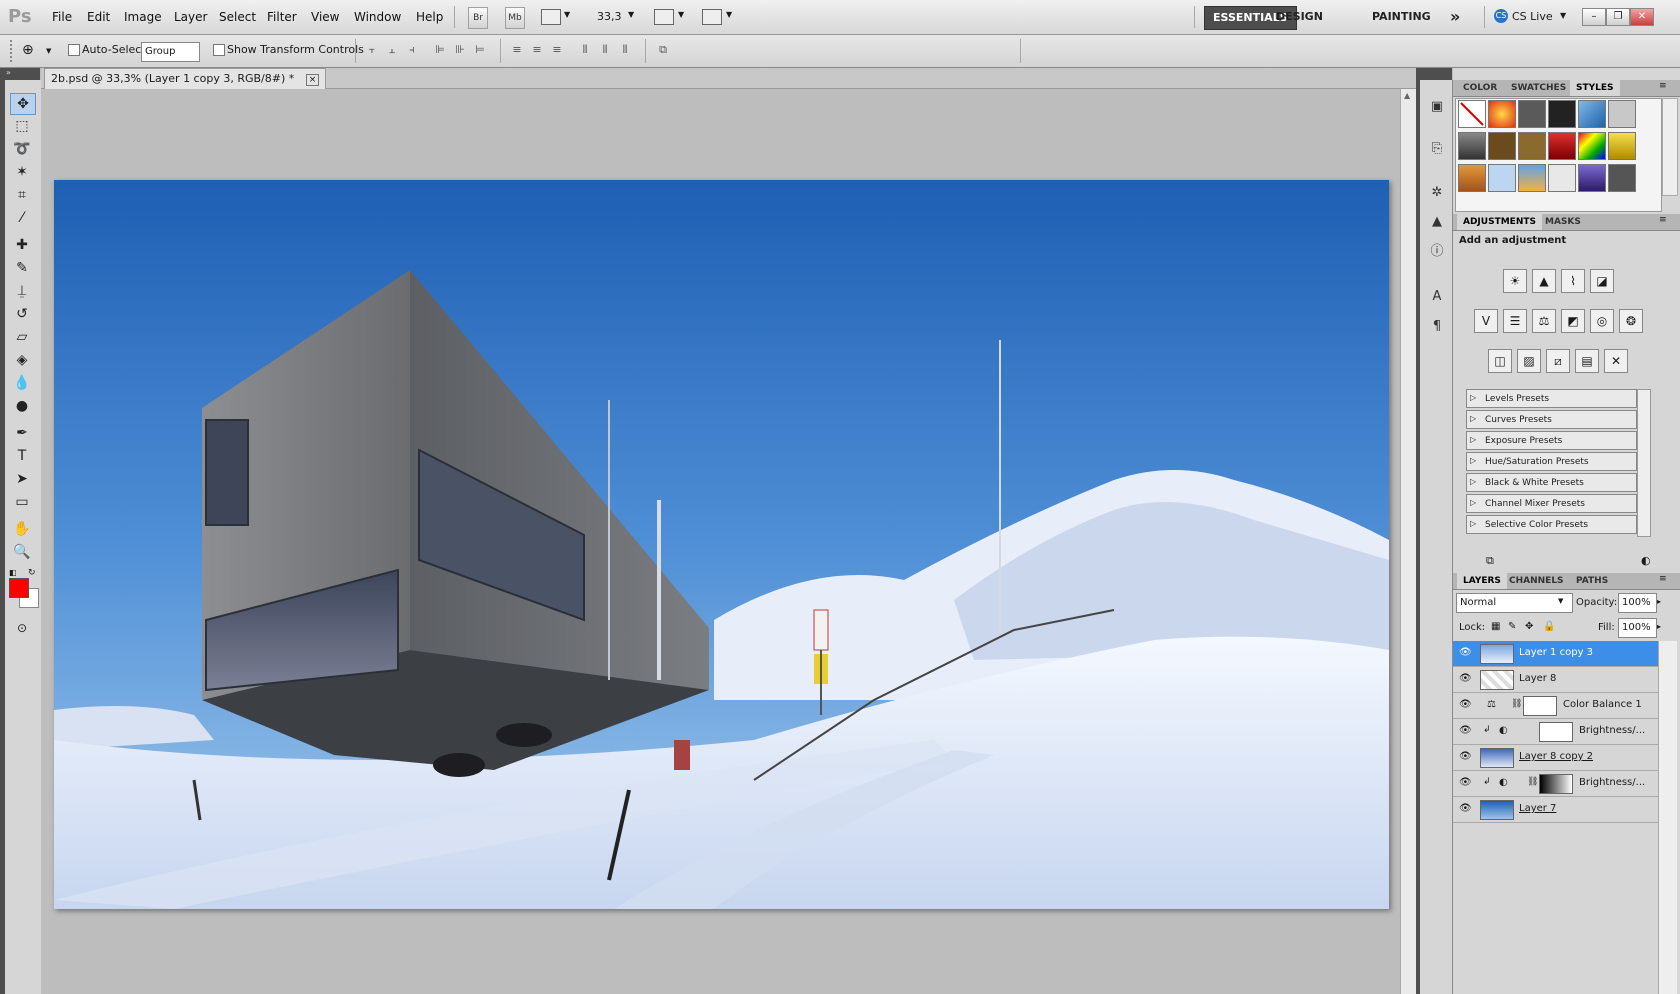 This screenshot has height=994, width=1680. What do you see at coordinates (1555, 810) in the screenshot?
I see `layer-row: 👁 Layer 7` at bounding box center [1555, 810].